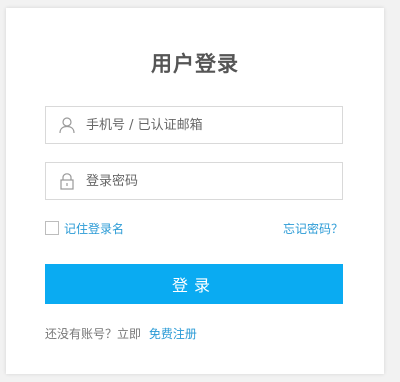 Image resolution: width=400 pixels, height=382 pixels. What do you see at coordinates (194, 284) in the screenshot?
I see `login-button: 登录` at bounding box center [194, 284].